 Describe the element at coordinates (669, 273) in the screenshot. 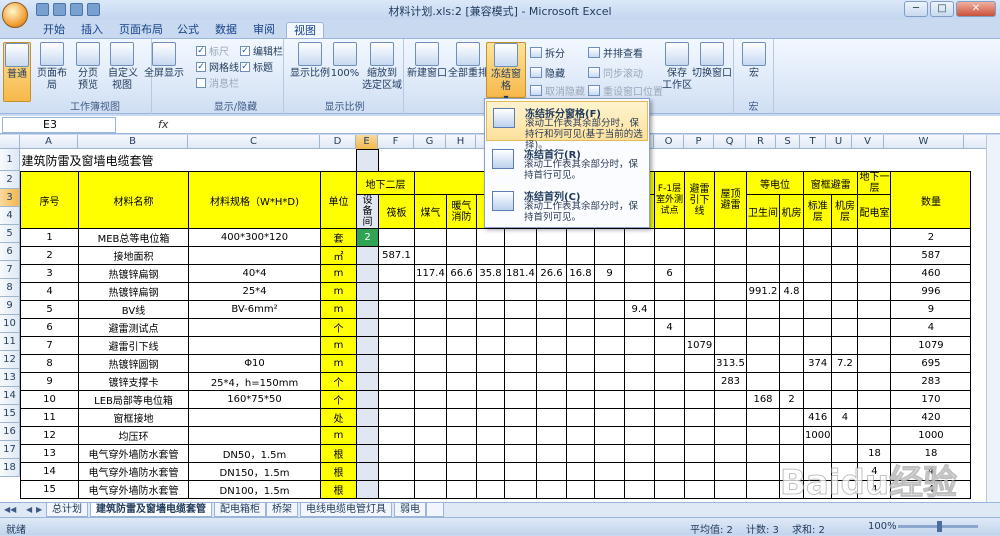

I see `table-cell: 6` at that location.